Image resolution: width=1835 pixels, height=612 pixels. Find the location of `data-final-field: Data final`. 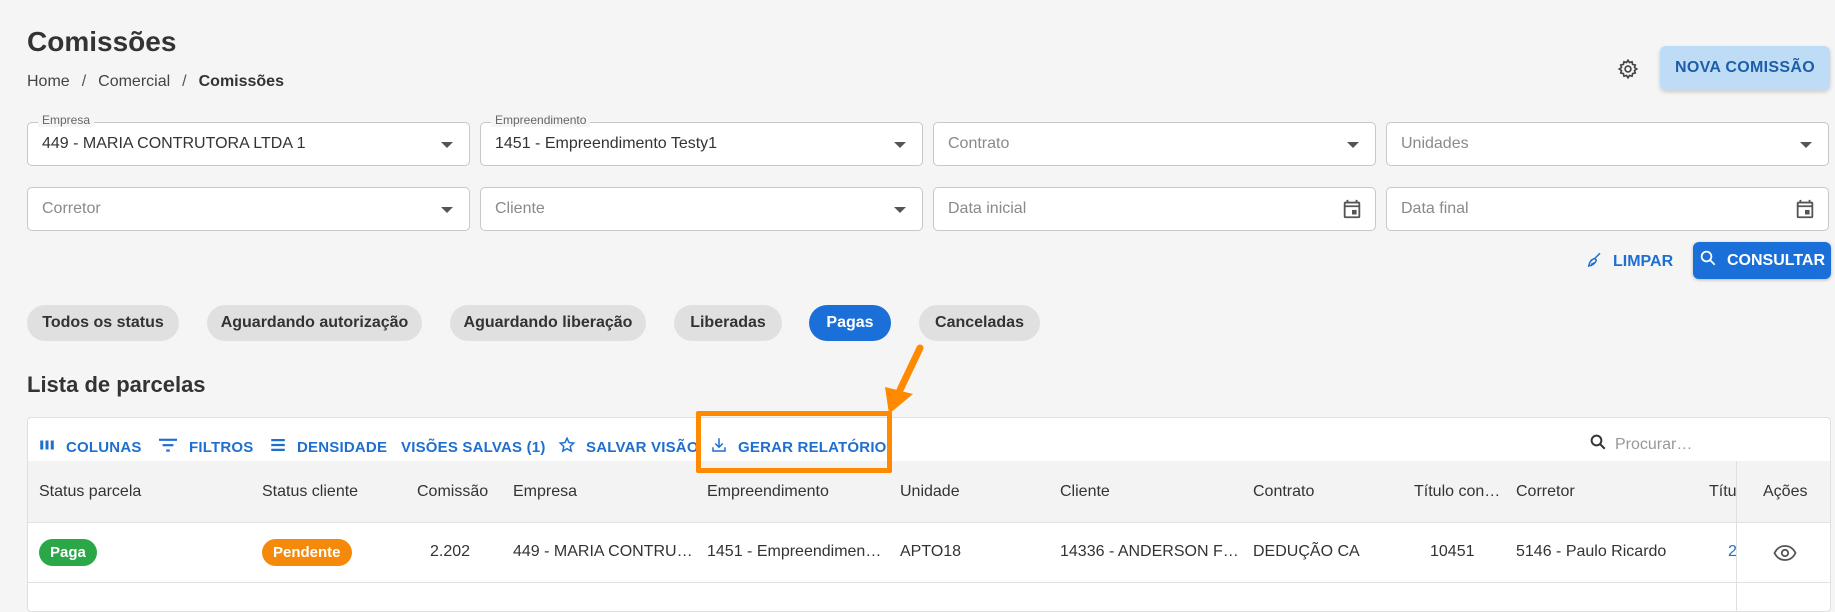

data-final-field: Data final is located at coordinates (1607, 209).